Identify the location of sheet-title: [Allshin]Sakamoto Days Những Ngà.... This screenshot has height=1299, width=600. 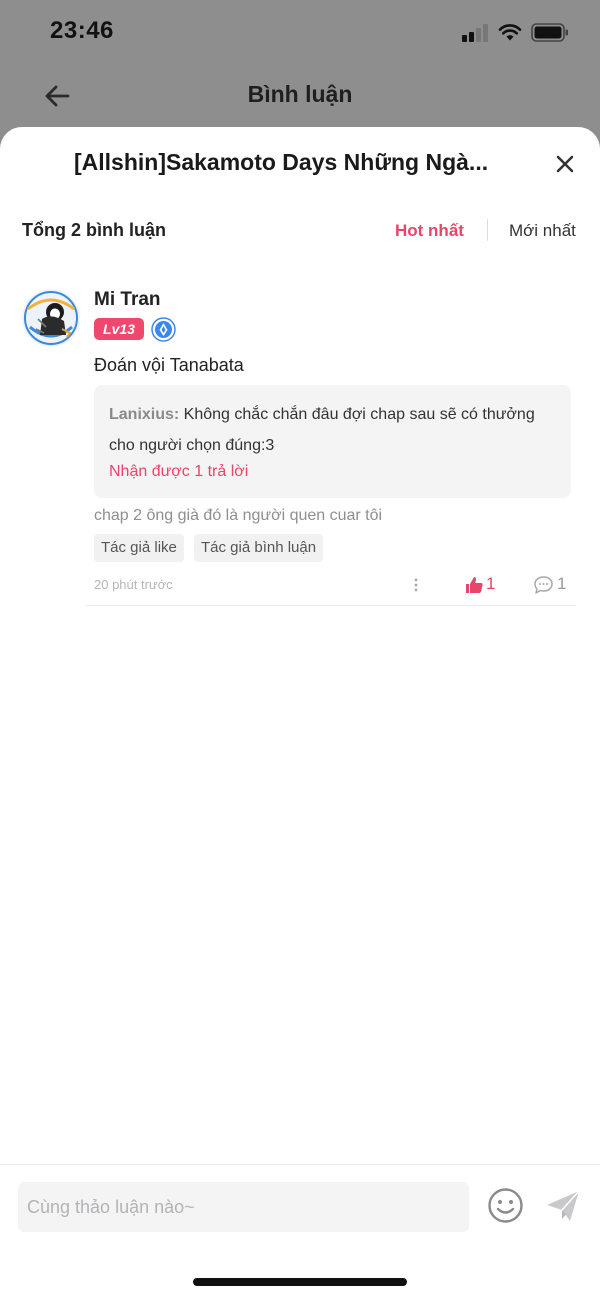
(281, 162).